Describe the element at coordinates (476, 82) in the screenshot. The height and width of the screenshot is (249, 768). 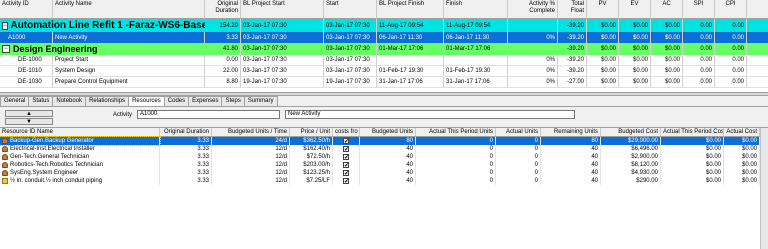
I see `finish-cell: 31-Jan-17 17:06` at that location.